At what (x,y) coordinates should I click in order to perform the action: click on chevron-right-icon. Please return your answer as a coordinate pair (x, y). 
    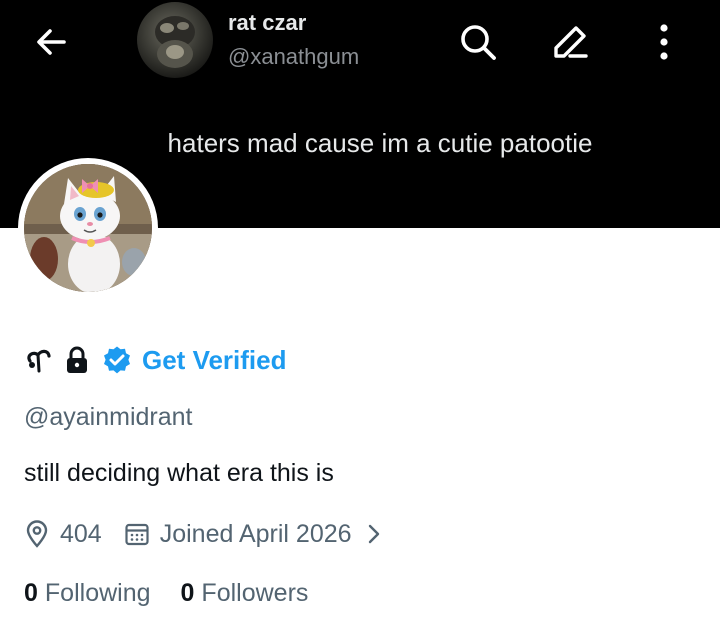
    Looking at the image, I should click on (374, 534).